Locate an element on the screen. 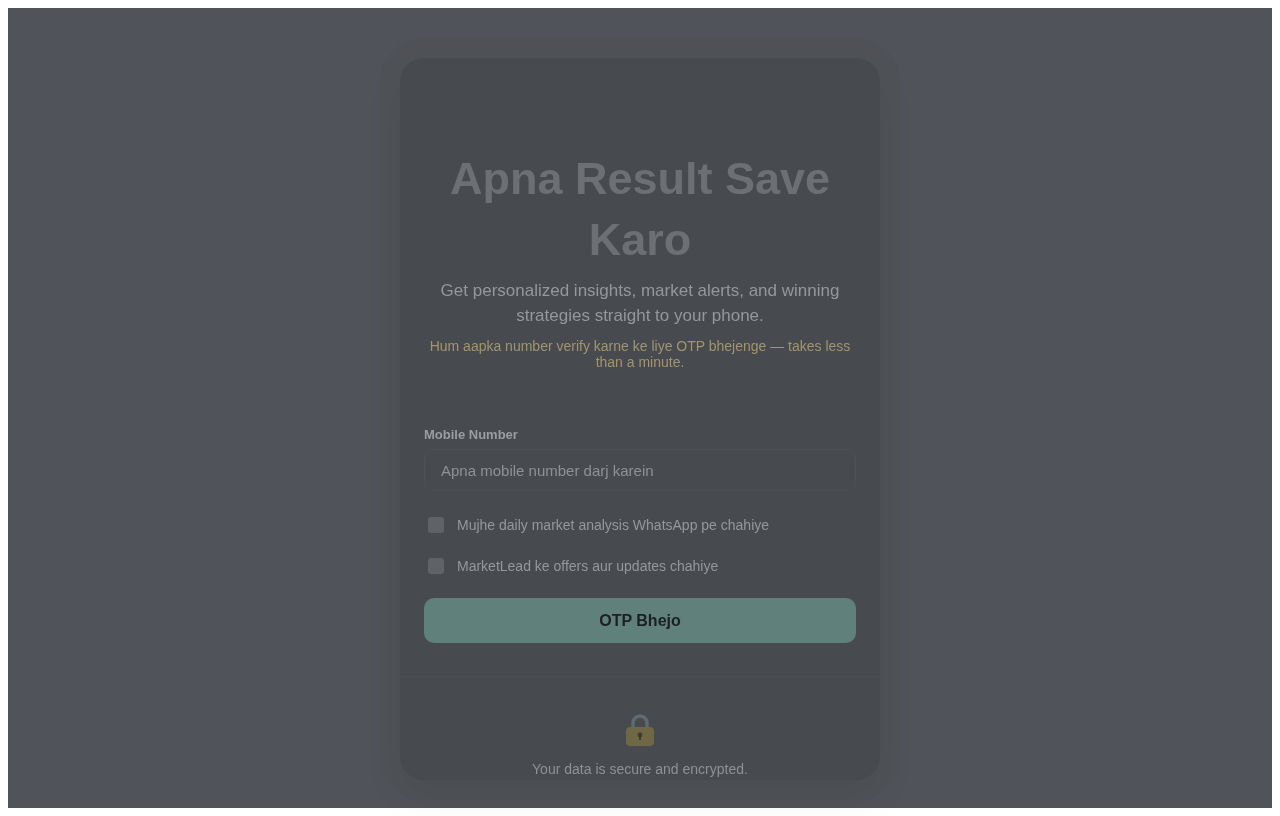 The image size is (1280, 816). submit-button: OTP Bhejo is located at coordinates (640, 620).